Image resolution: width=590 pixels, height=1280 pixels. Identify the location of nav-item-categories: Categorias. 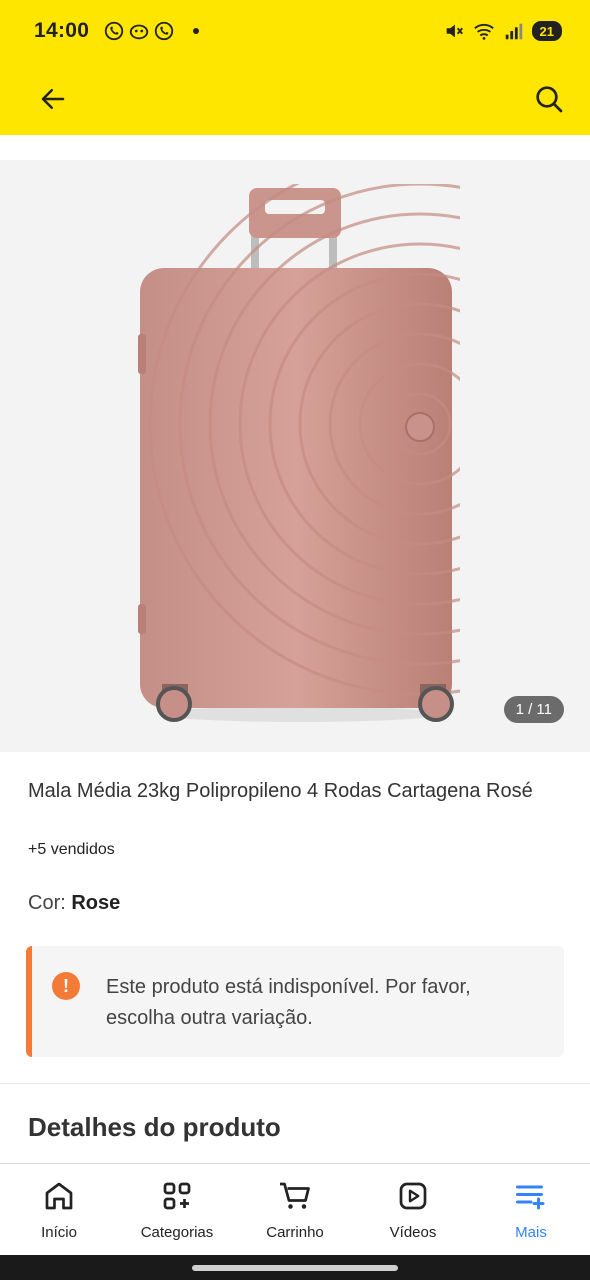
(177, 1209).